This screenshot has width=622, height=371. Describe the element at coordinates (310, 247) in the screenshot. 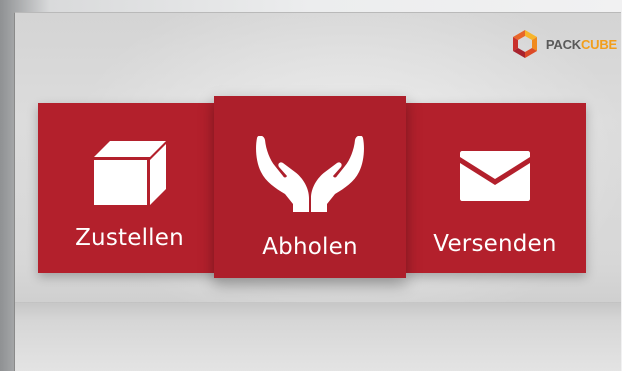

I see `abholen-label: Abholen` at that location.